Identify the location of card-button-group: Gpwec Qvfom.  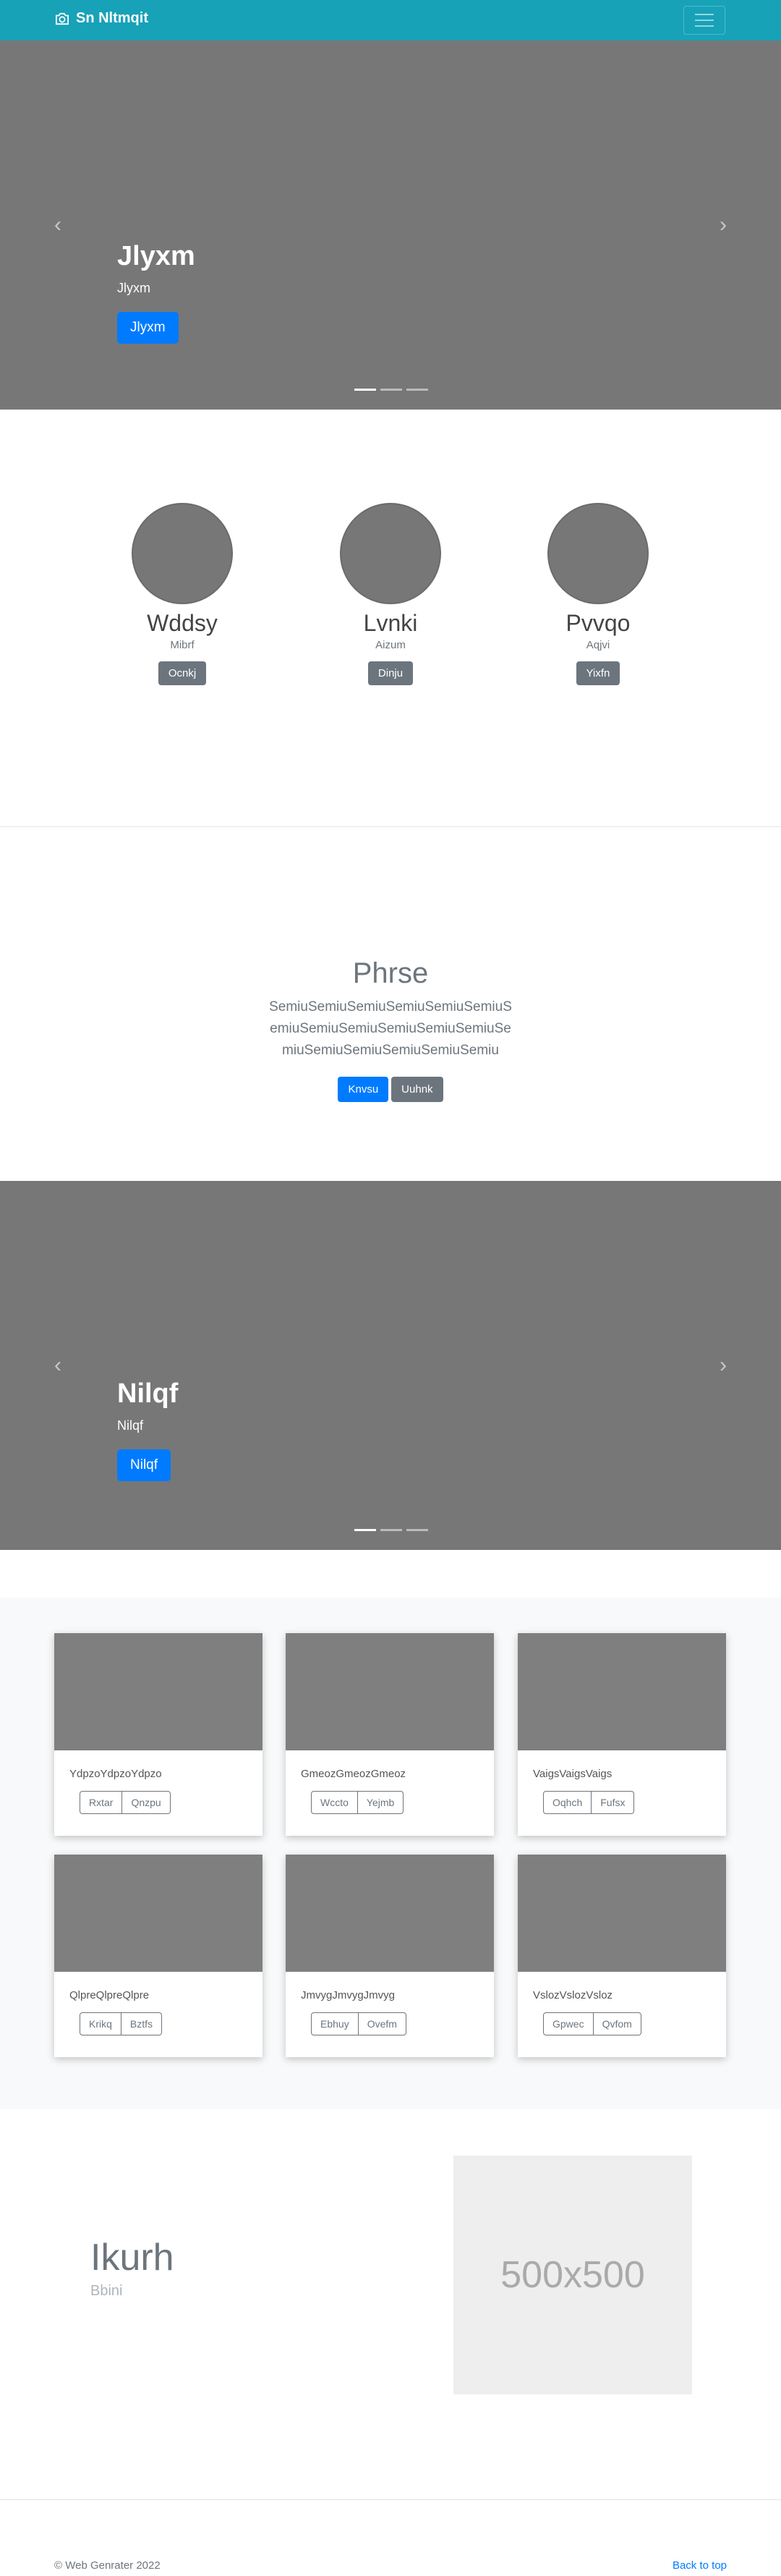
(634, 2023).